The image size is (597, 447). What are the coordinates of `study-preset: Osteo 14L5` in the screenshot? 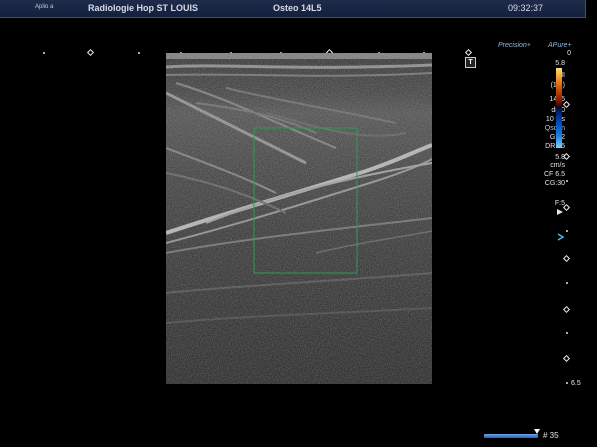 It's located at (297, 8).